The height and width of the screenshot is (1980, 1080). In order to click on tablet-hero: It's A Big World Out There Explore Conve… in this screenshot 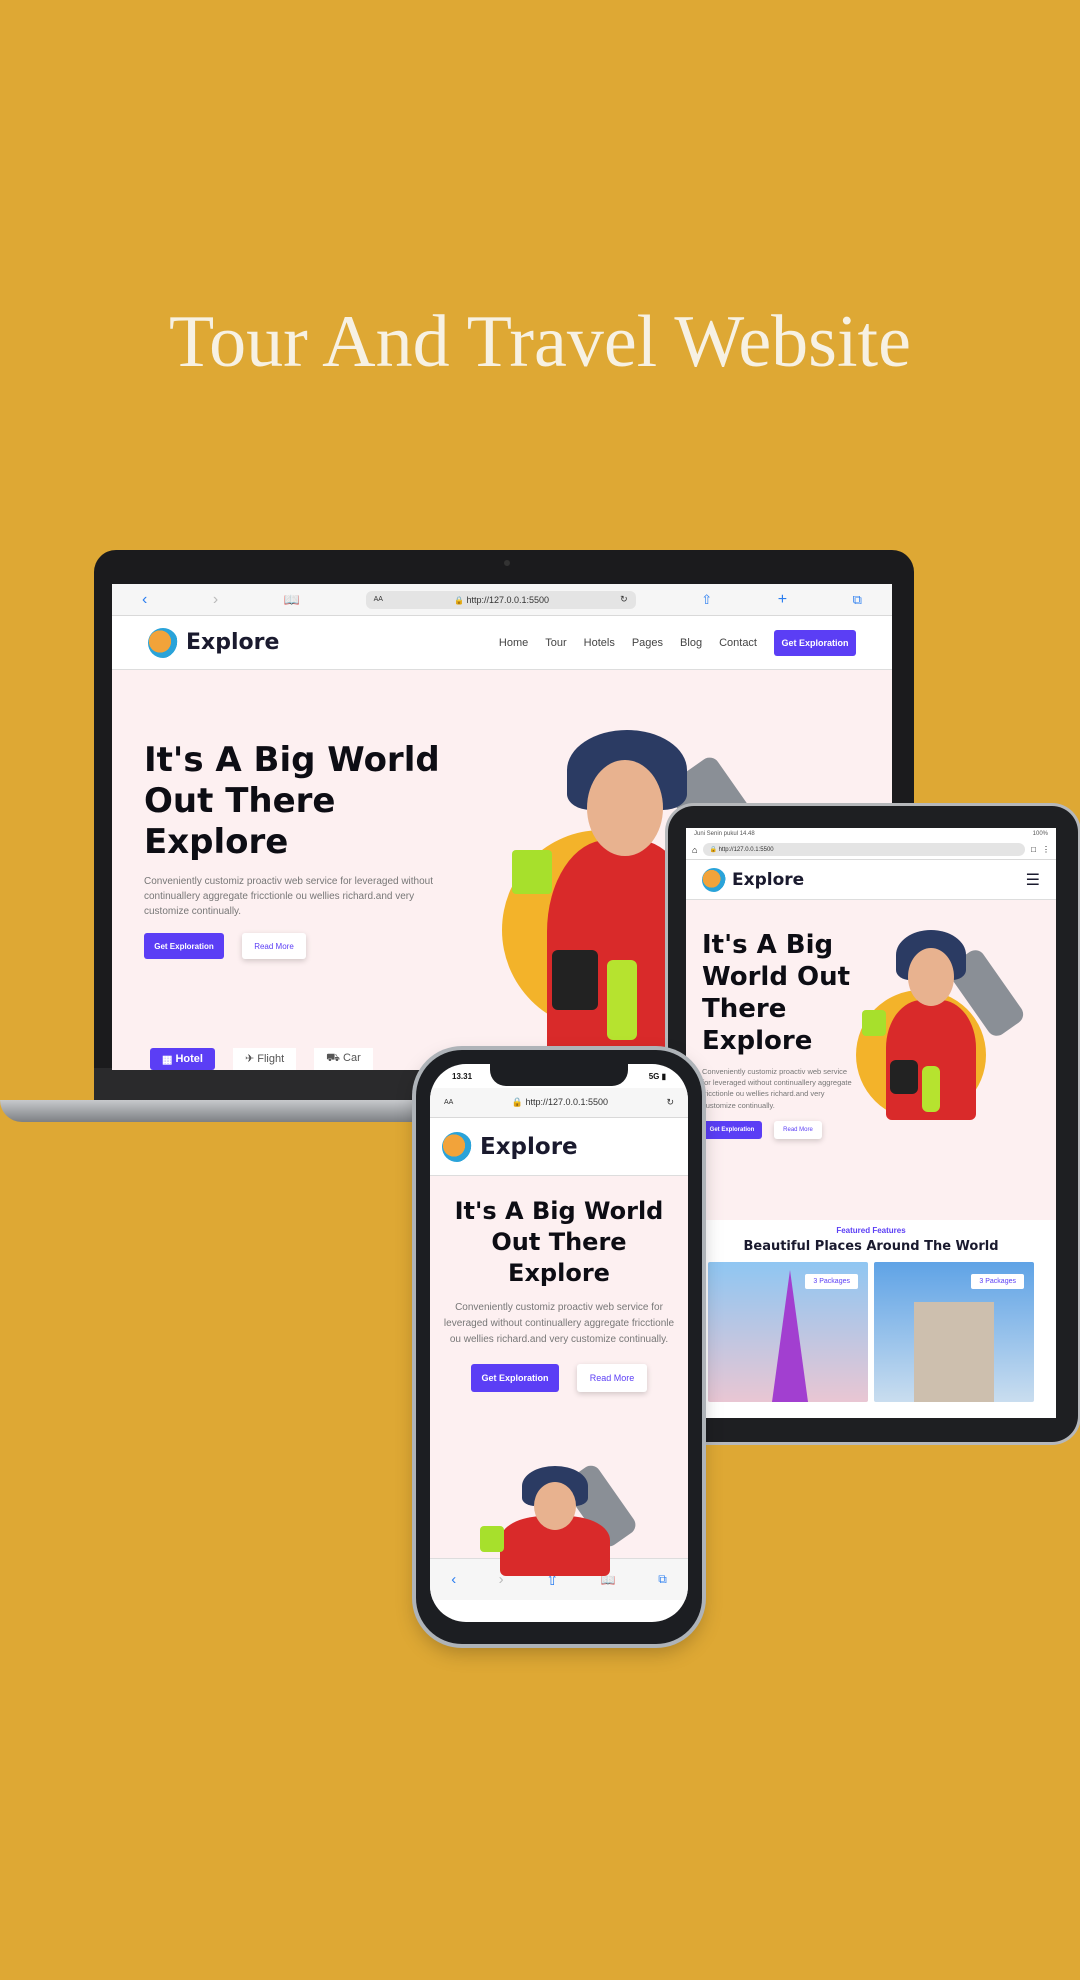, I will do `click(871, 1060)`.